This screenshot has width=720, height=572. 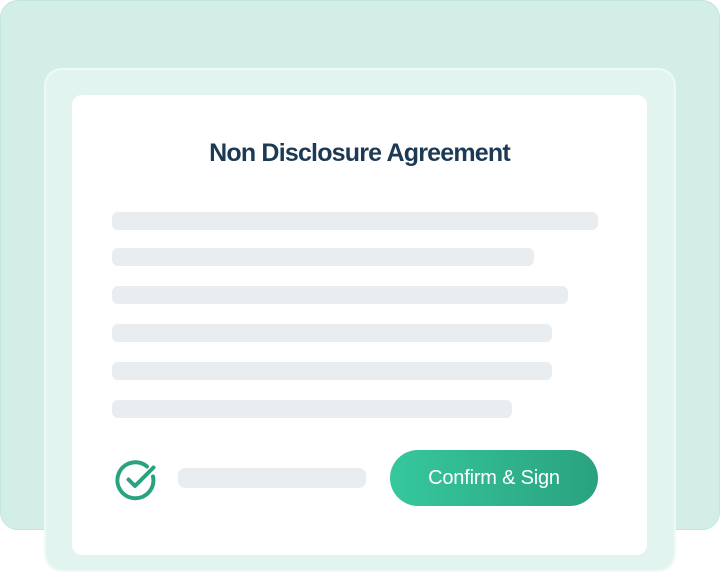 What do you see at coordinates (494, 478) in the screenshot?
I see `confirm-sign-button: Confirm & Sign` at bounding box center [494, 478].